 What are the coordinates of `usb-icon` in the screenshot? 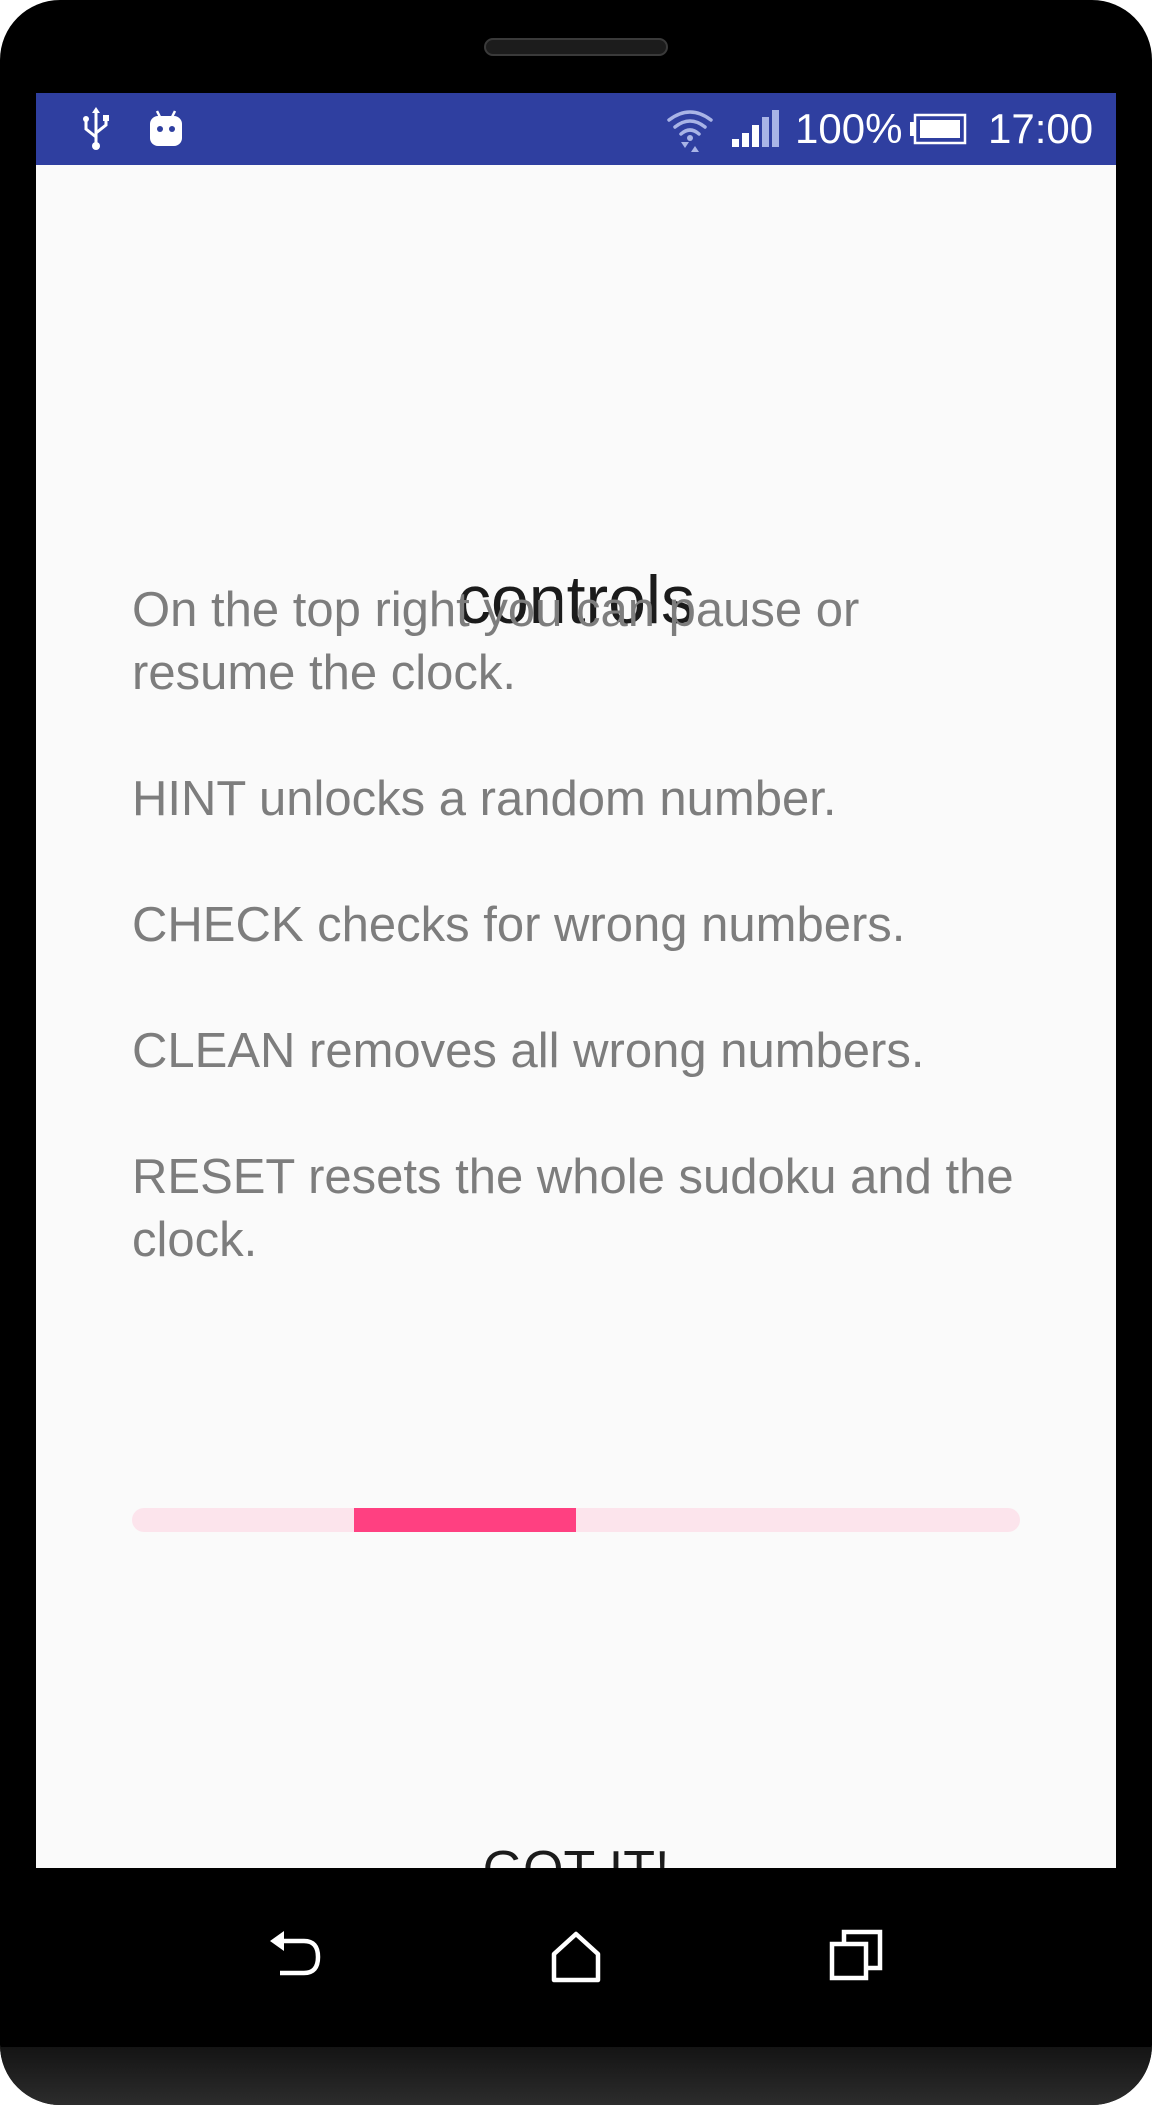 It's located at (96, 129).